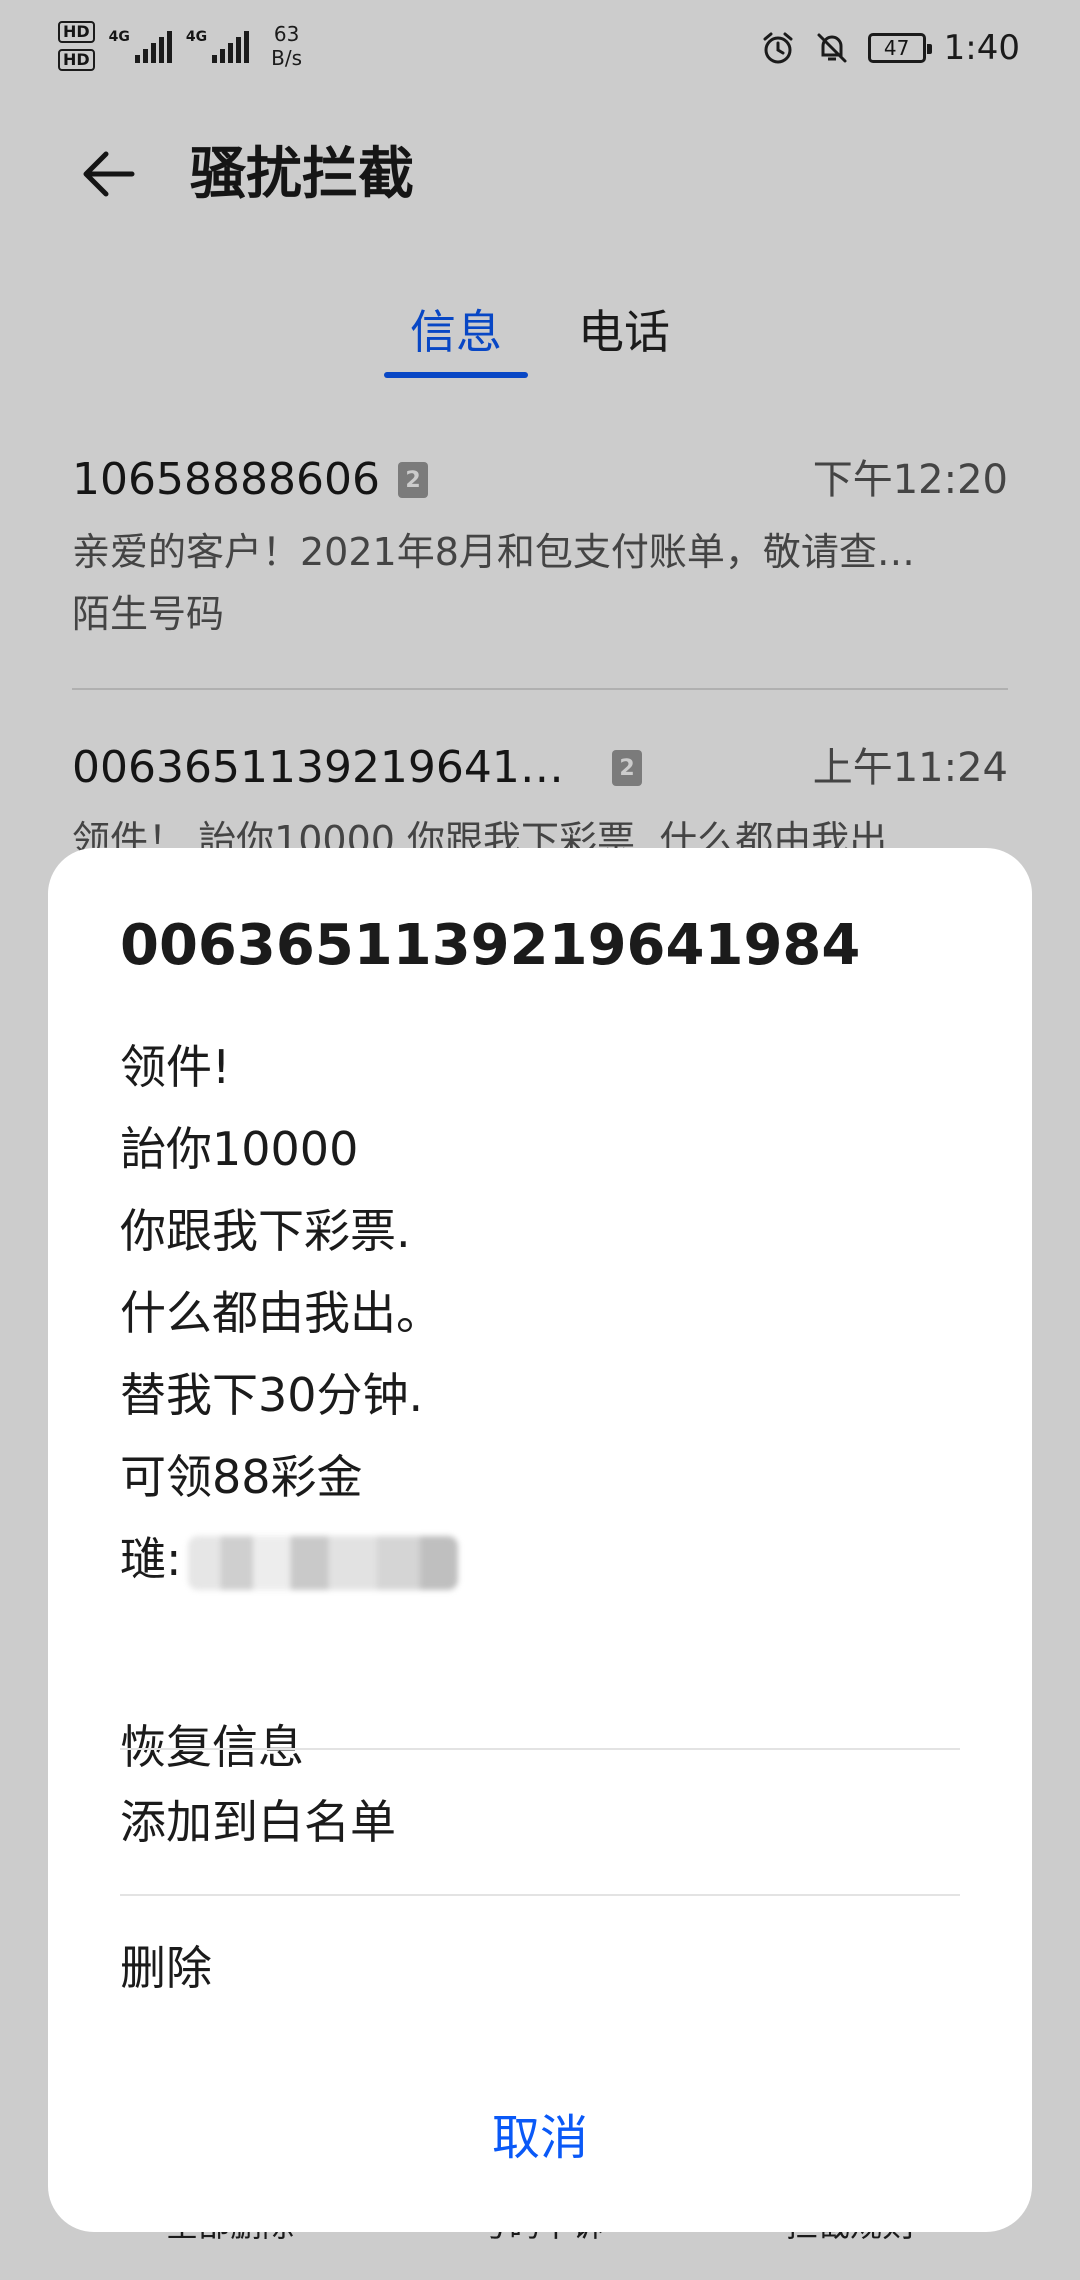 Image resolution: width=1080 pixels, height=2280 pixels. Describe the element at coordinates (151, 1559) in the screenshot. I see `contact-prefix: 璡:` at that location.